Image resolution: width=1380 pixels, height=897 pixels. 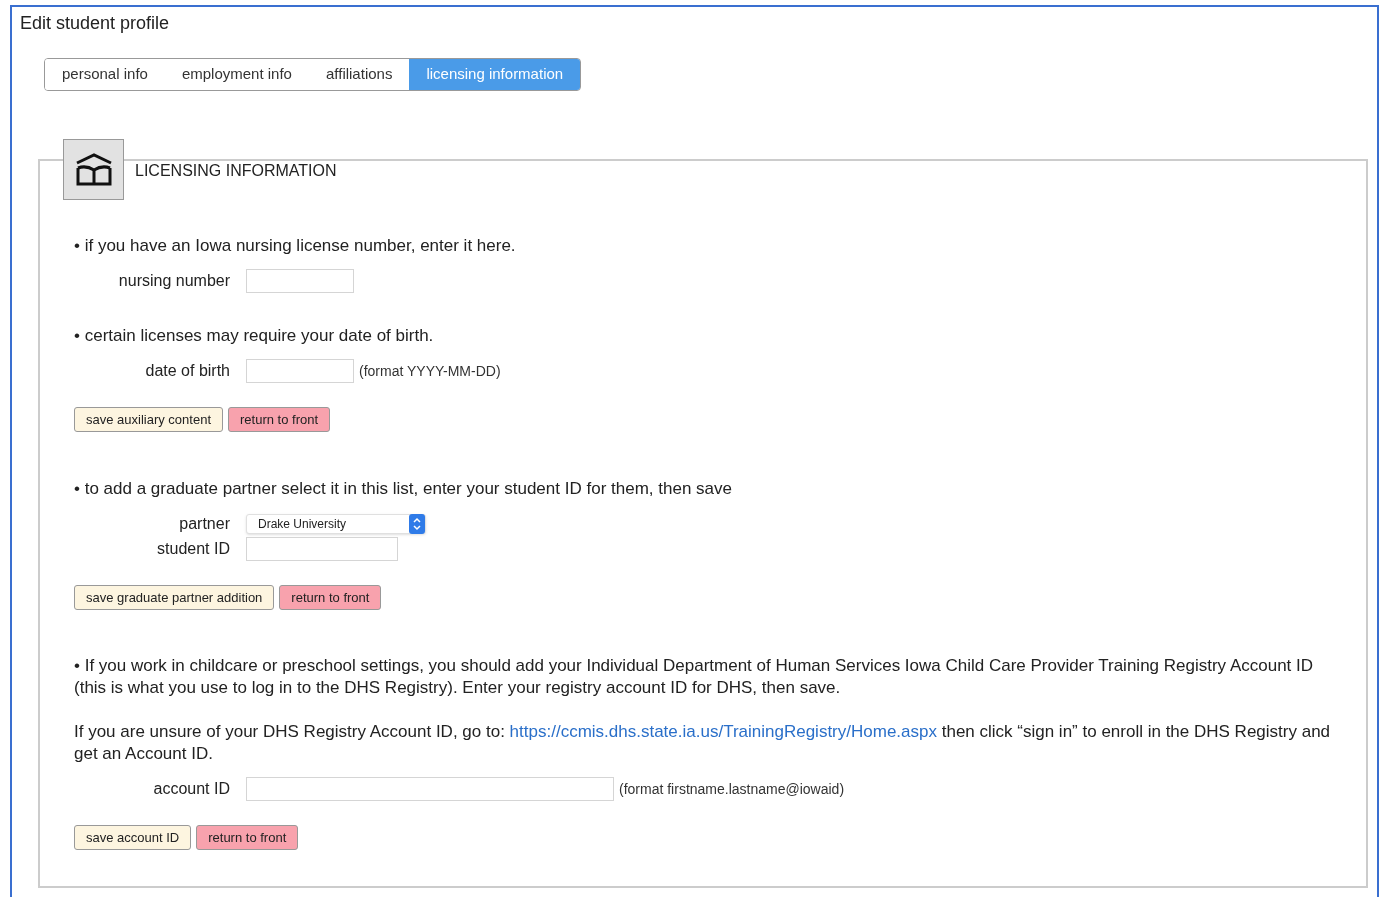 What do you see at coordinates (191, 789) in the screenshot?
I see `field-label: account ID` at bounding box center [191, 789].